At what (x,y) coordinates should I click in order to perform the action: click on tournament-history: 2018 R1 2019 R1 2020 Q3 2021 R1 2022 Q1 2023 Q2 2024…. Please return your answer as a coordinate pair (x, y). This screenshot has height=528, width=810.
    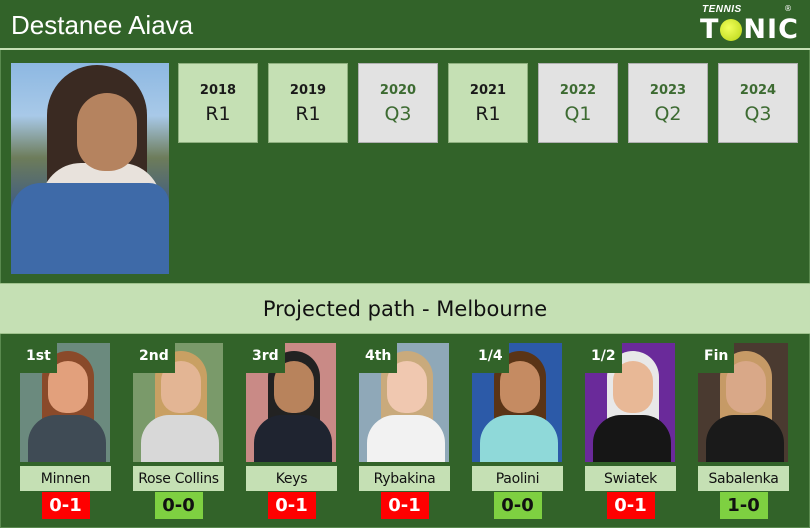
    Looking at the image, I should click on (488, 103).